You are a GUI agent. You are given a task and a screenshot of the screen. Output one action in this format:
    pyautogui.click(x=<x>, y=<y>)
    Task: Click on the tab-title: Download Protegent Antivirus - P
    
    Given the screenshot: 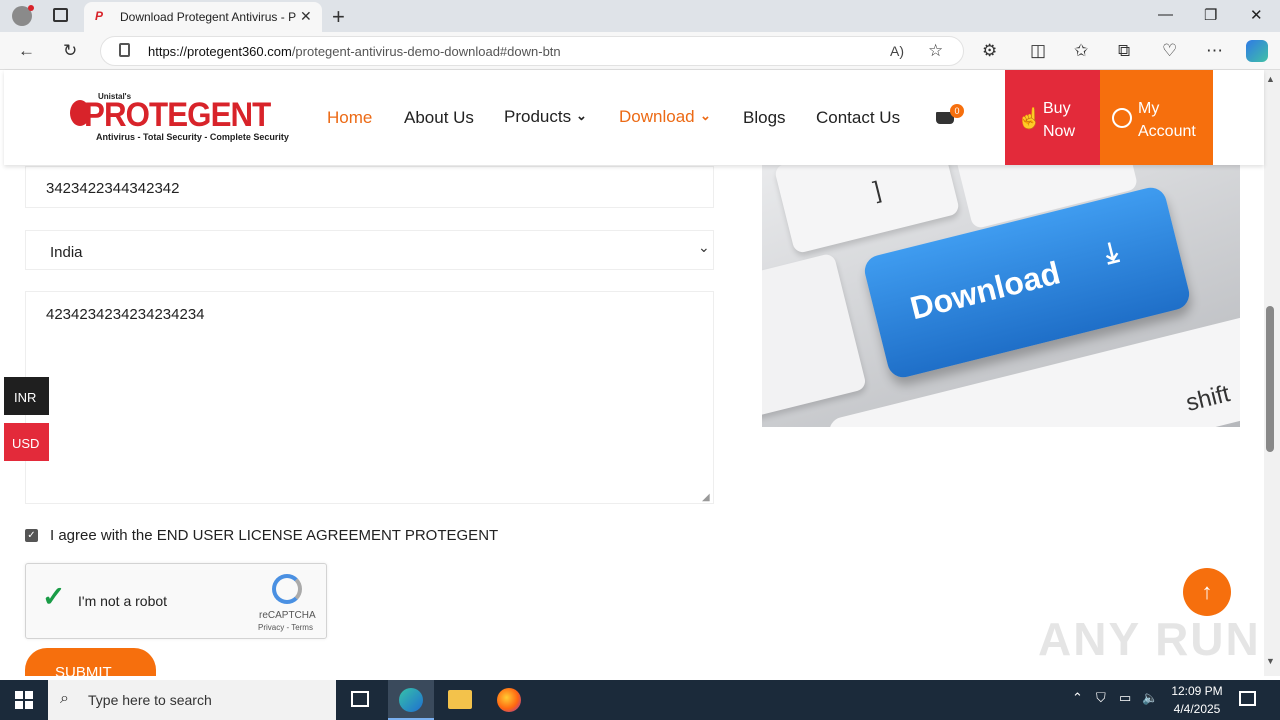 What is the action you would take?
    pyautogui.click(x=208, y=17)
    